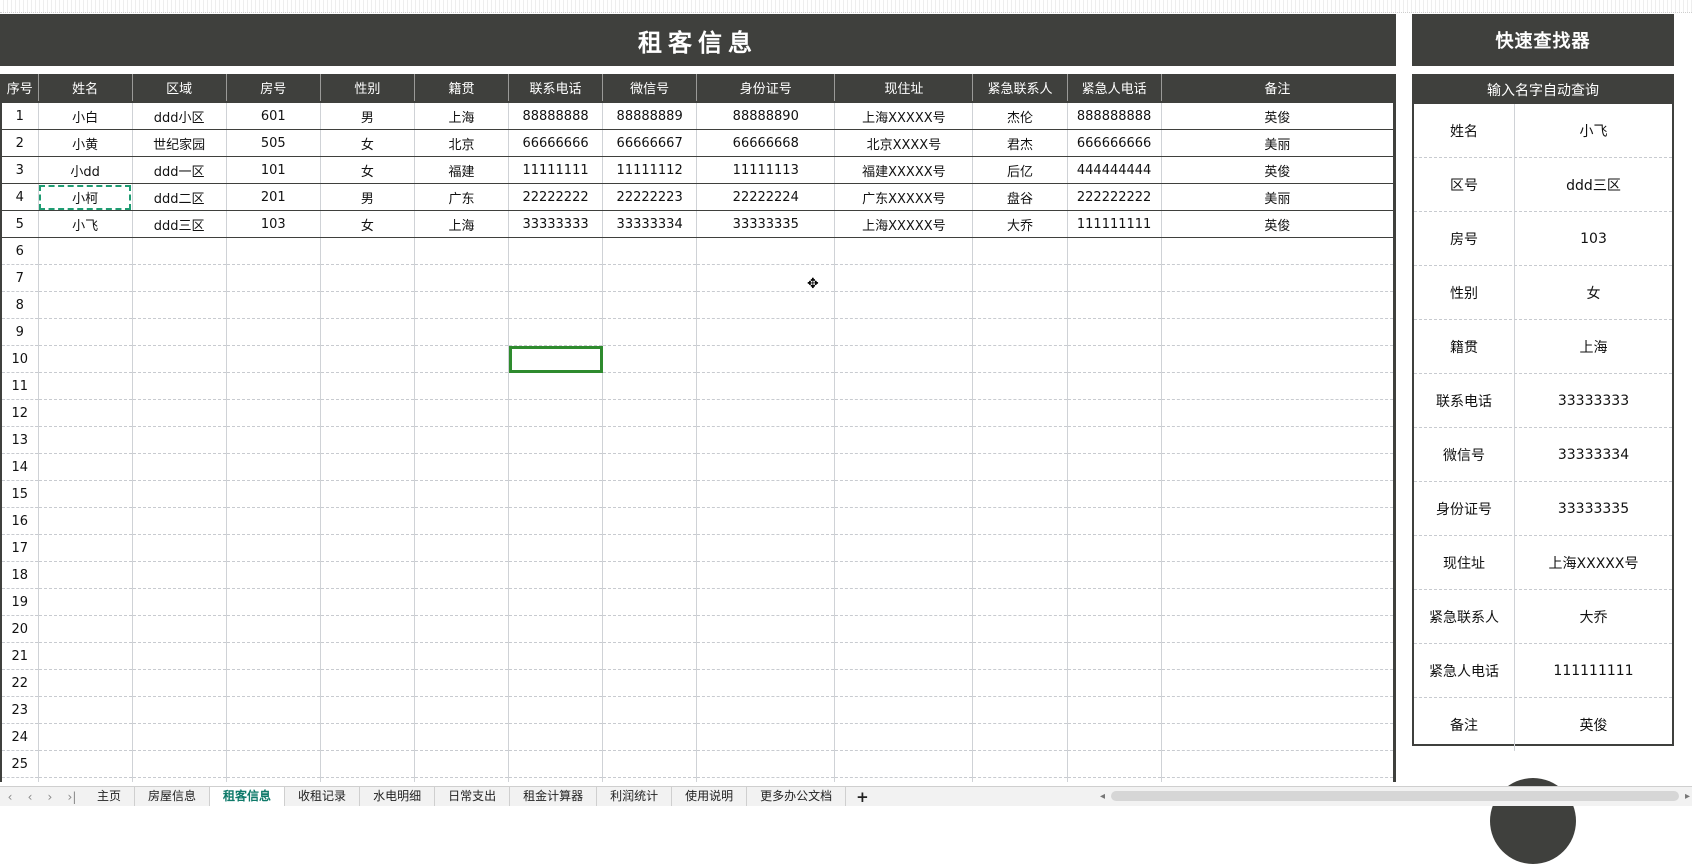  Describe the element at coordinates (1020, 143) in the screenshot. I see `table-cell: 君杰` at that location.